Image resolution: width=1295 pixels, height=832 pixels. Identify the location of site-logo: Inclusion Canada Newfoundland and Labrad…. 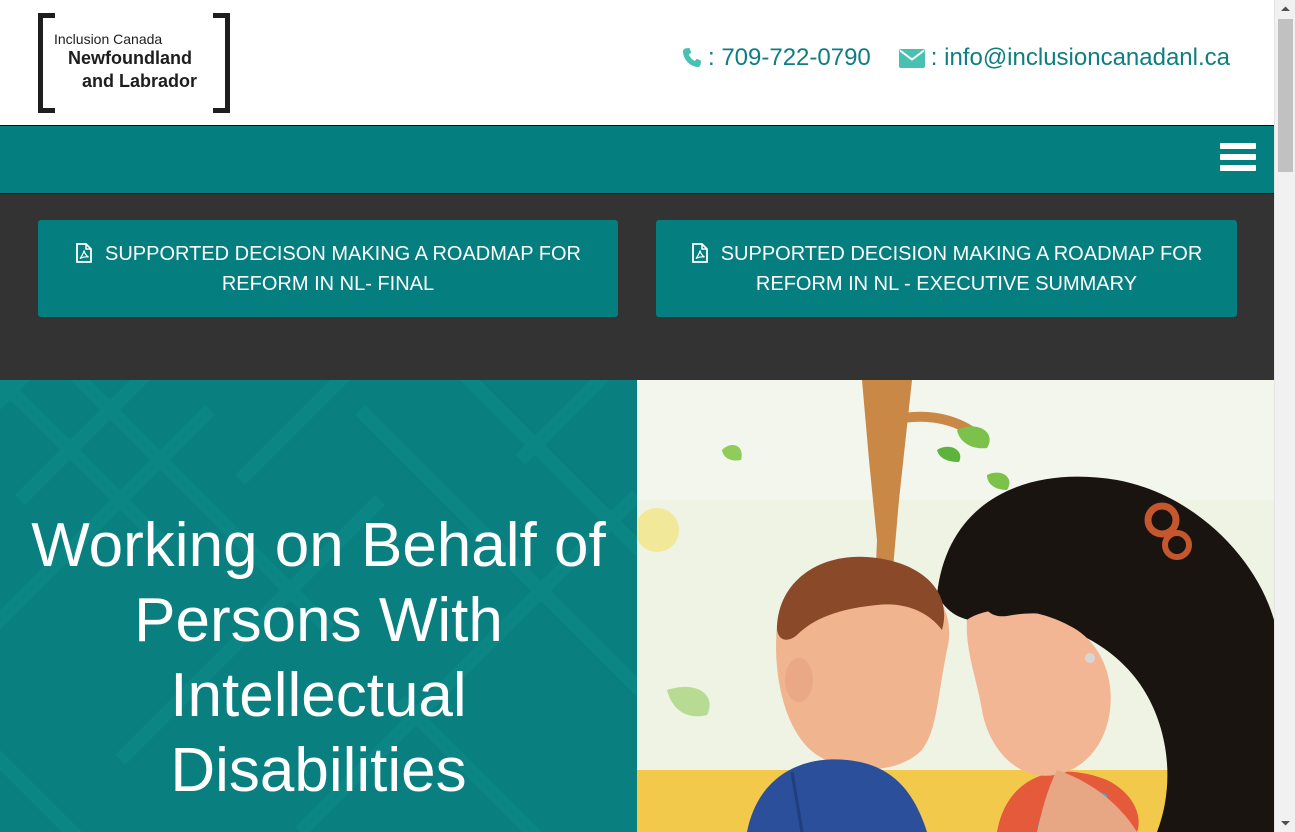
(134, 63).